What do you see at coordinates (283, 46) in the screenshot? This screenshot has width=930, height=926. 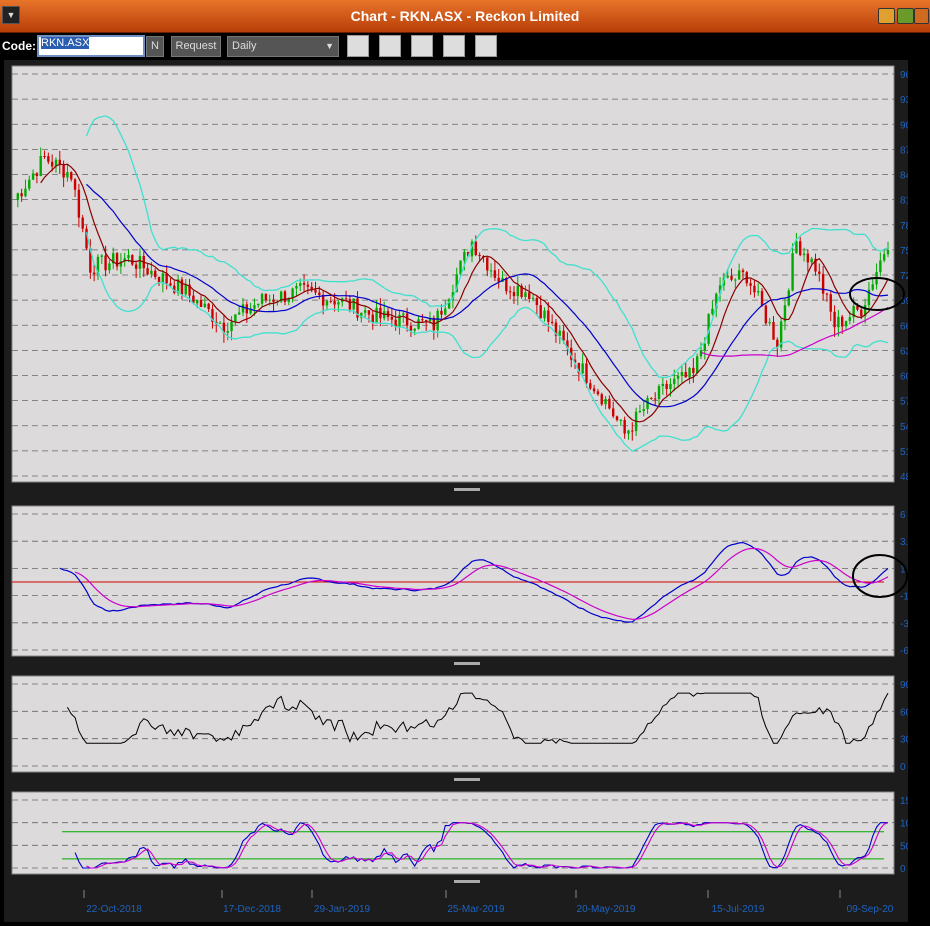 I see `interval-select: Daily ▼` at bounding box center [283, 46].